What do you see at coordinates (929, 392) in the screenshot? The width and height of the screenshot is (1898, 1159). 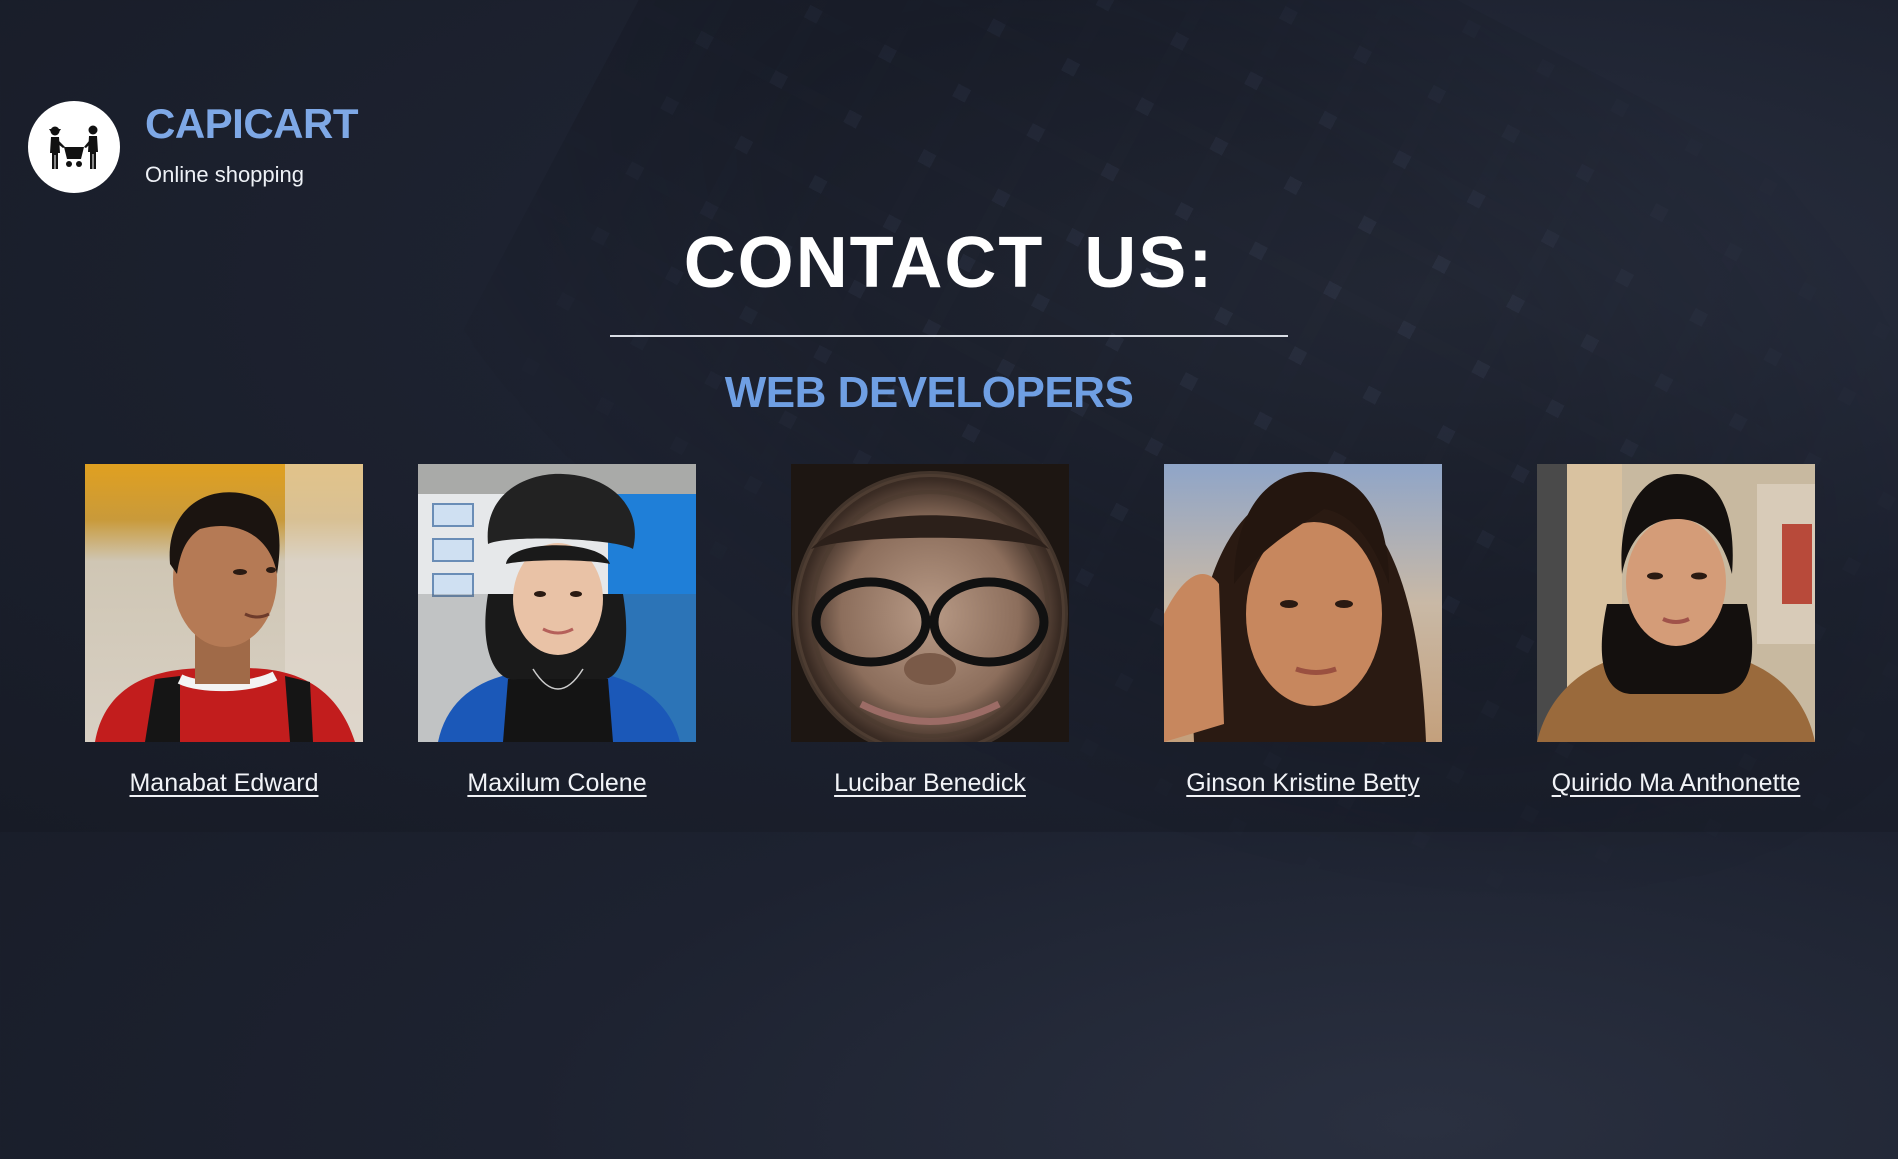 I see `section-title: WEB DEVELOPERS` at bounding box center [929, 392].